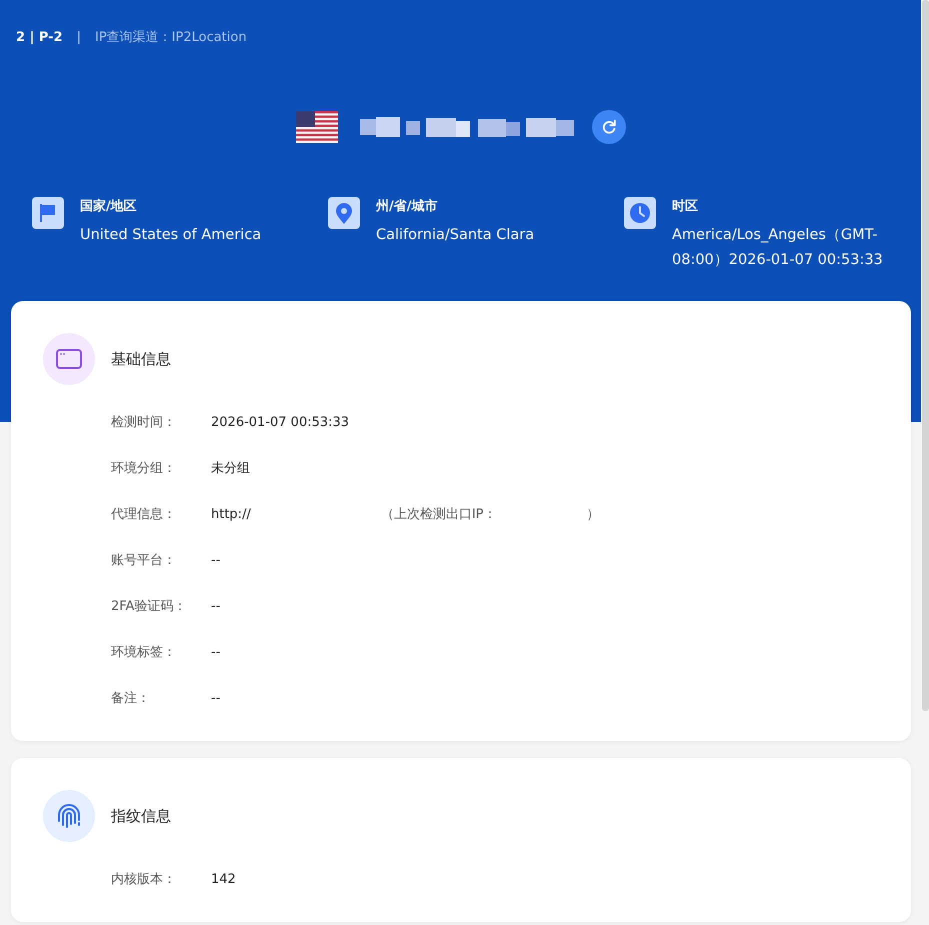 The image size is (929, 925). I want to click on clock-icon, so click(640, 213).